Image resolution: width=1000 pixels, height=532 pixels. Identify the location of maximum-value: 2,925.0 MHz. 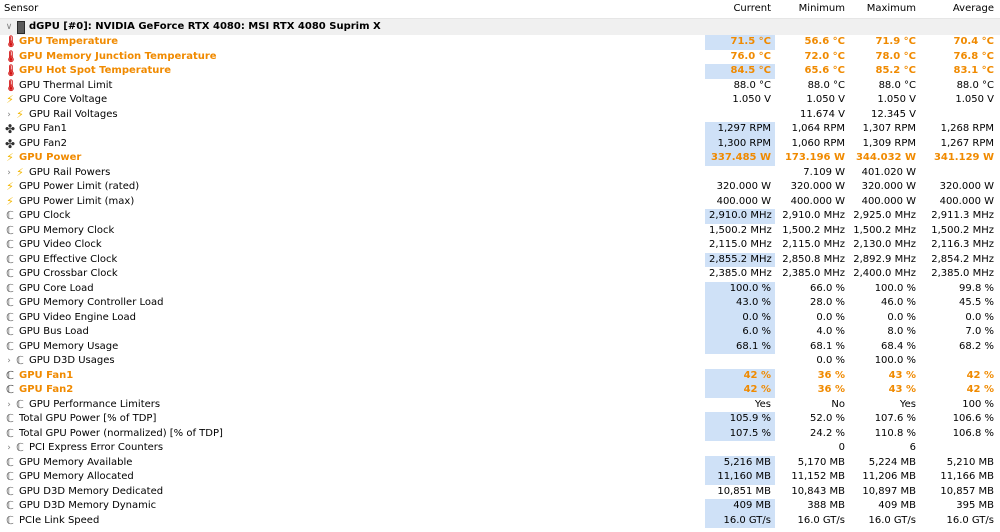
(884, 215).